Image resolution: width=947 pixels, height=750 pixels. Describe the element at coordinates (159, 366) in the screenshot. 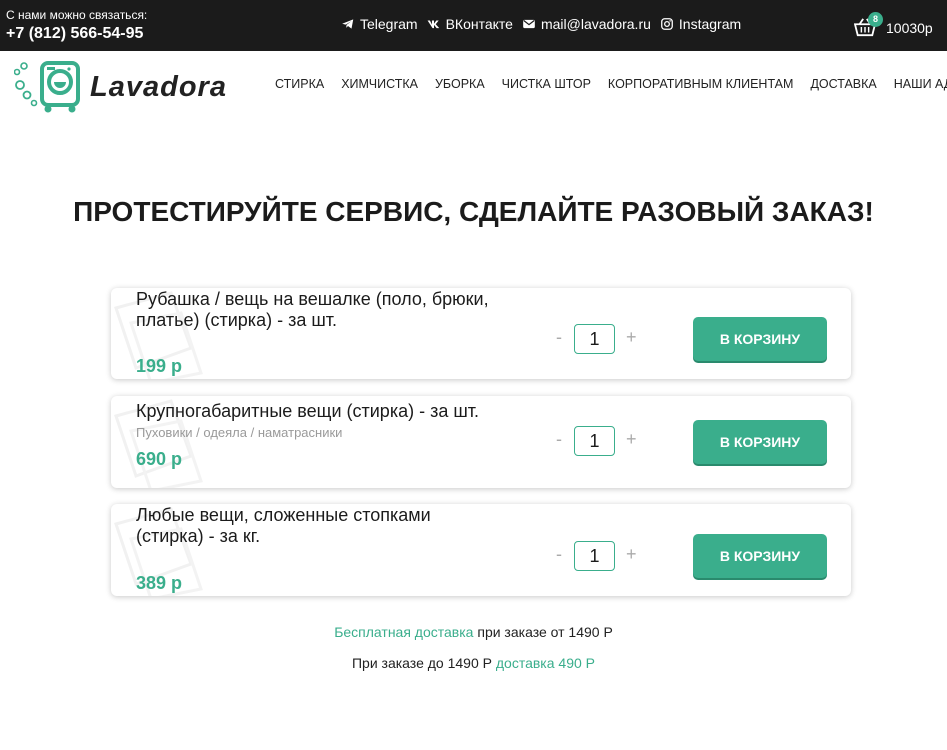

I see `product-price: 199 р` at that location.